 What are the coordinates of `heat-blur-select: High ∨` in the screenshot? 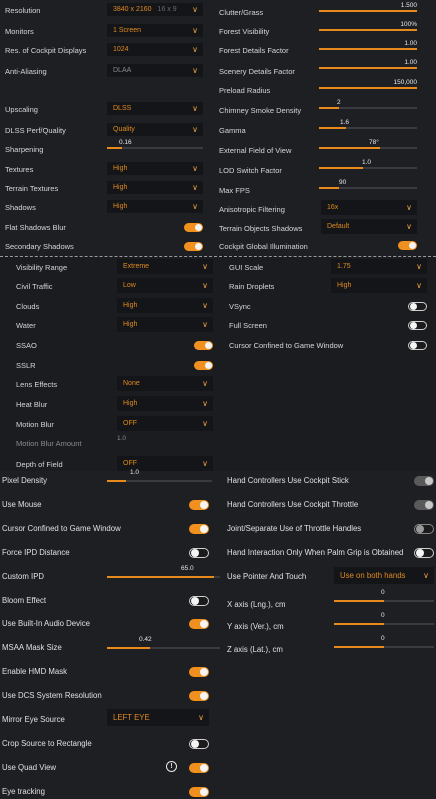 It's located at (165, 403).